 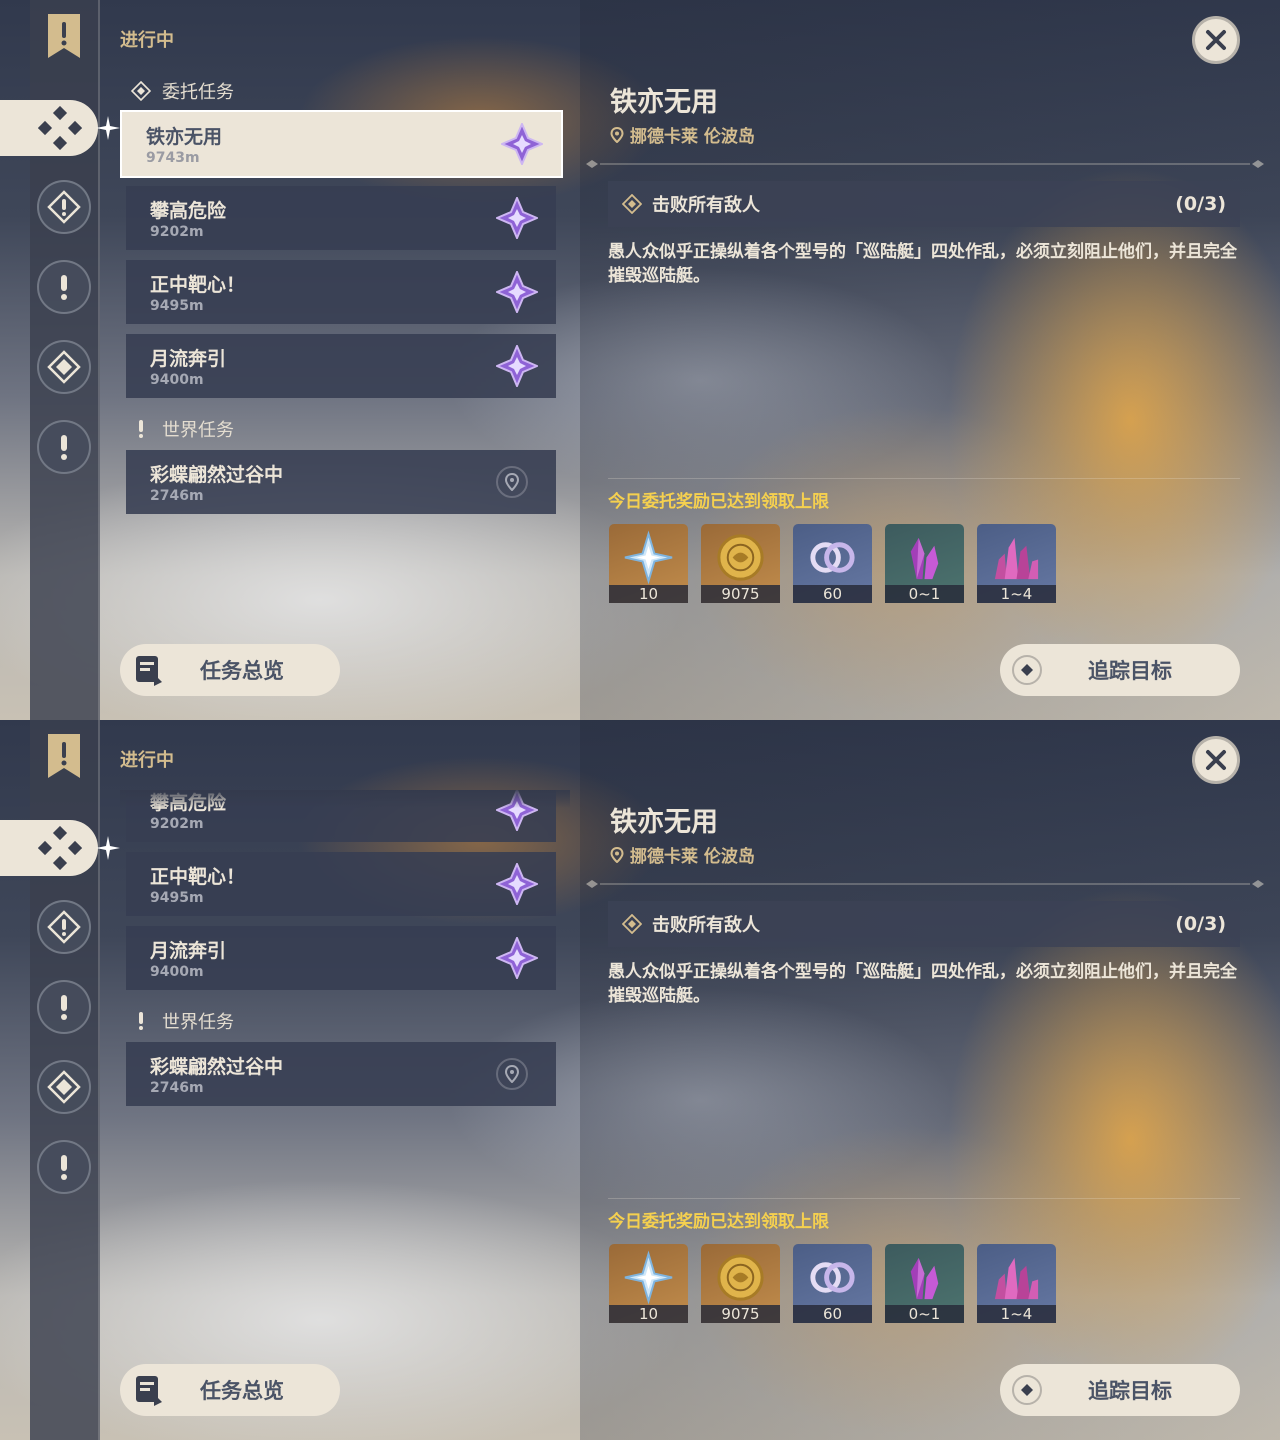 I want to click on track-label: 追踪目标, so click(x=1130, y=1391).